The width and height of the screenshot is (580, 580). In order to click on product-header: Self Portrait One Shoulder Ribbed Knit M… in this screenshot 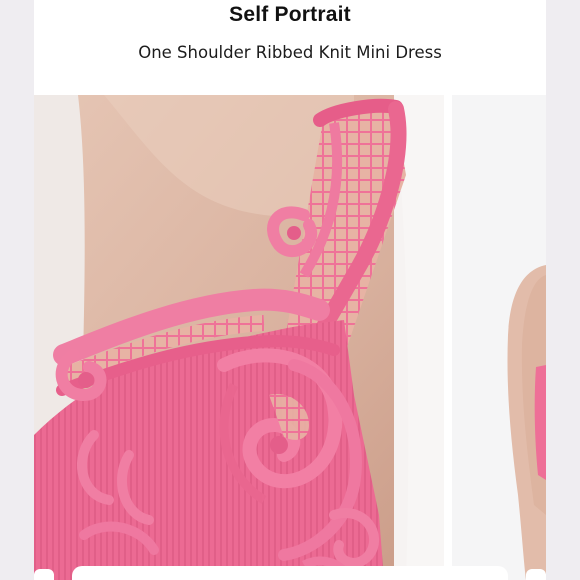, I will do `click(290, 47)`.